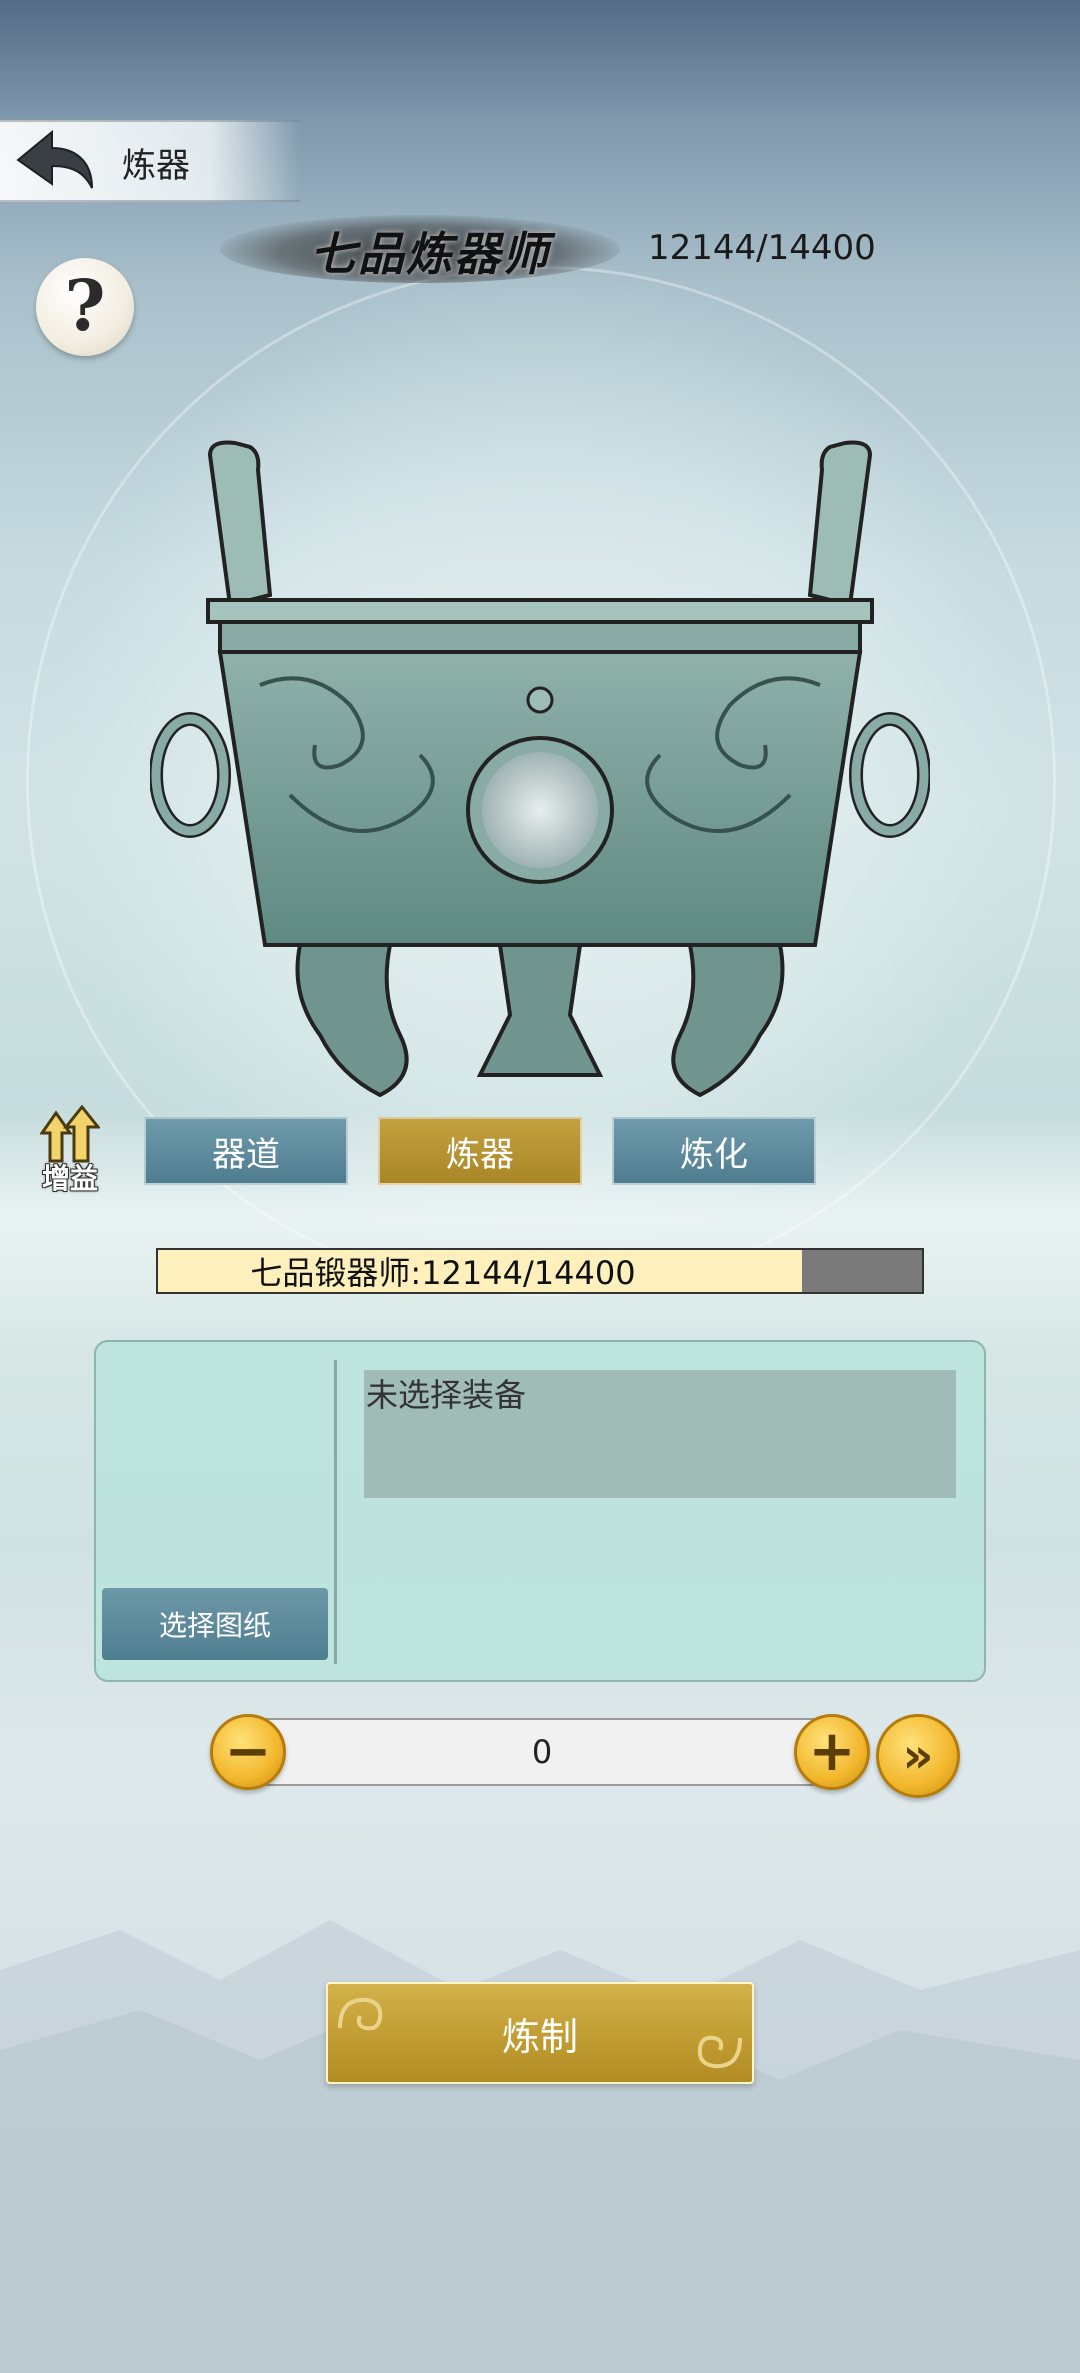  I want to click on double-chevron-right-icon: », so click(918, 1756).